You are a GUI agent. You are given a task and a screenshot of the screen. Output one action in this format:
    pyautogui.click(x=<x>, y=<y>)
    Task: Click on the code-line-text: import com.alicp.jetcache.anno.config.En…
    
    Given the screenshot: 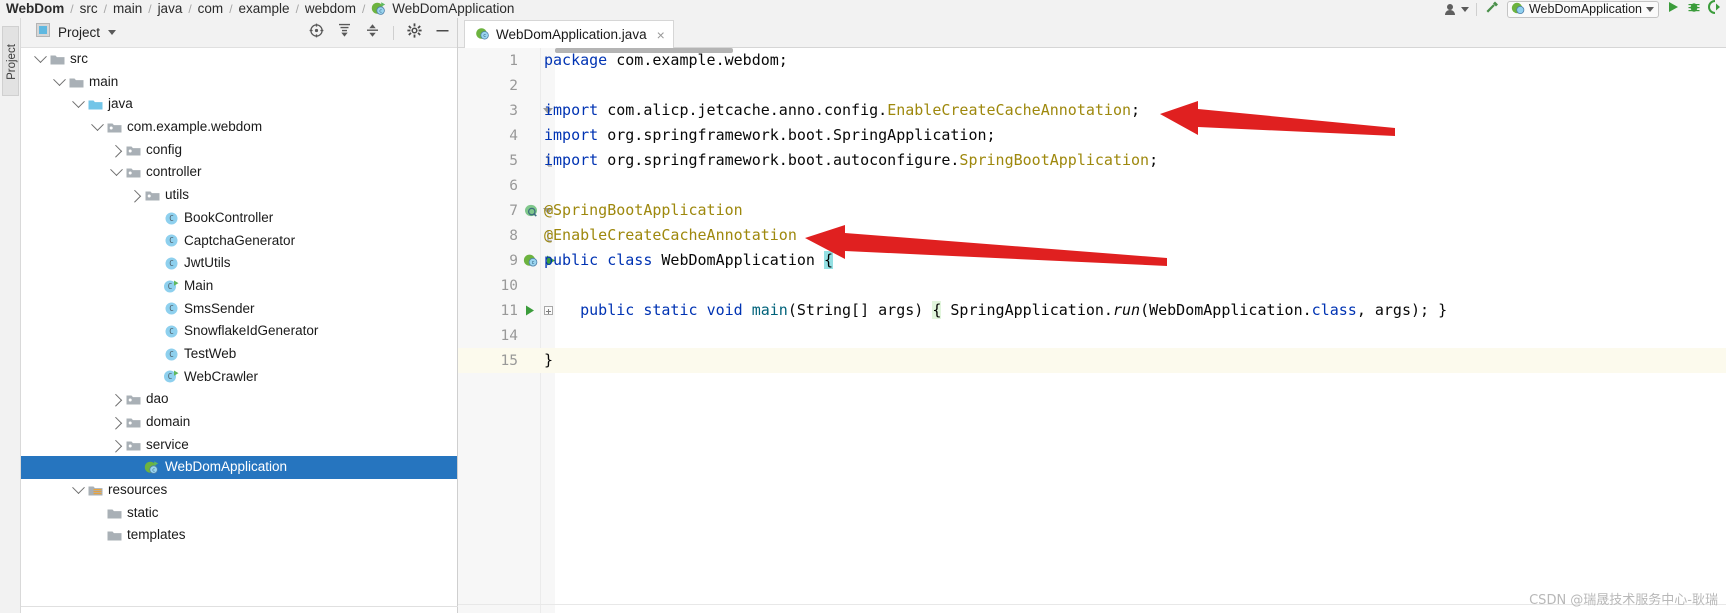 What is the action you would take?
    pyautogui.click(x=842, y=110)
    